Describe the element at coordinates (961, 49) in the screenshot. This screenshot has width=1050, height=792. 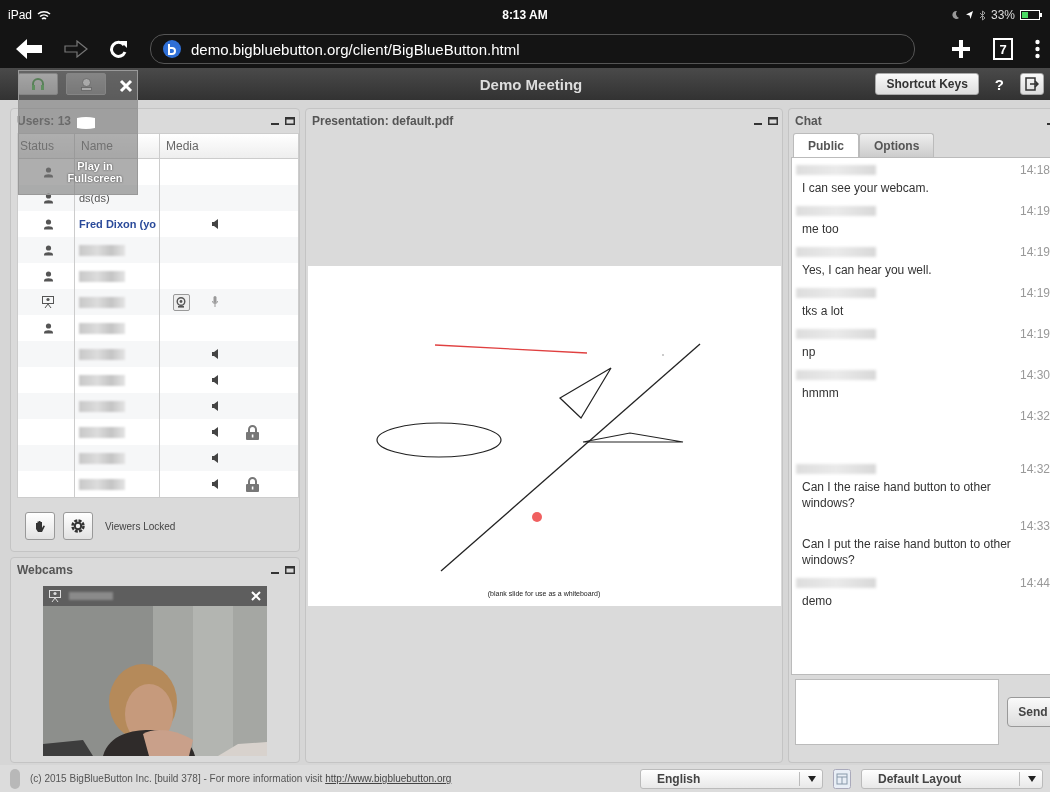
I see `plus-icon` at that location.